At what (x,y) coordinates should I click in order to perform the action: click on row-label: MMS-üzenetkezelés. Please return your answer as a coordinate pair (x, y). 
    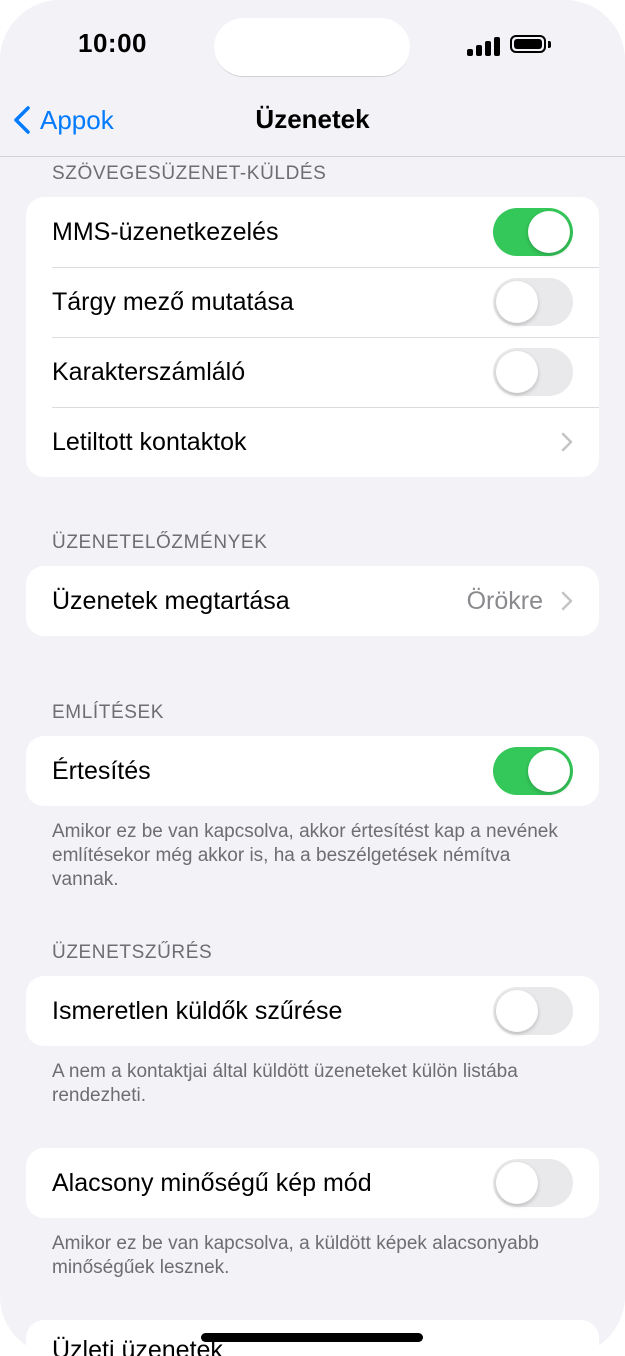
    Looking at the image, I should click on (165, 231).